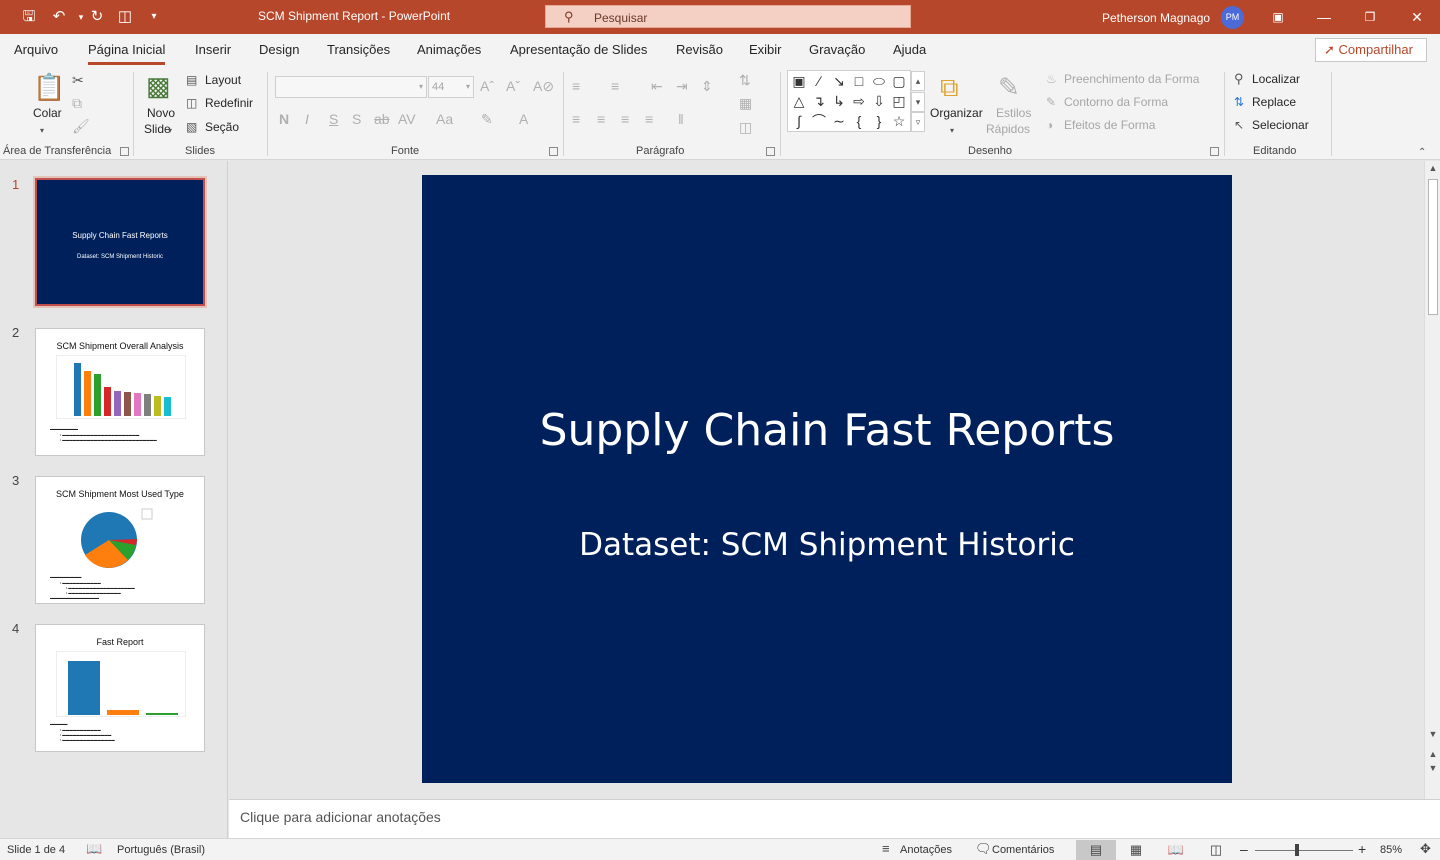  Describe the element at coordinates (952, 131) in the screenshot. I see `arrange-dropdown-icon: ▾` at that location.